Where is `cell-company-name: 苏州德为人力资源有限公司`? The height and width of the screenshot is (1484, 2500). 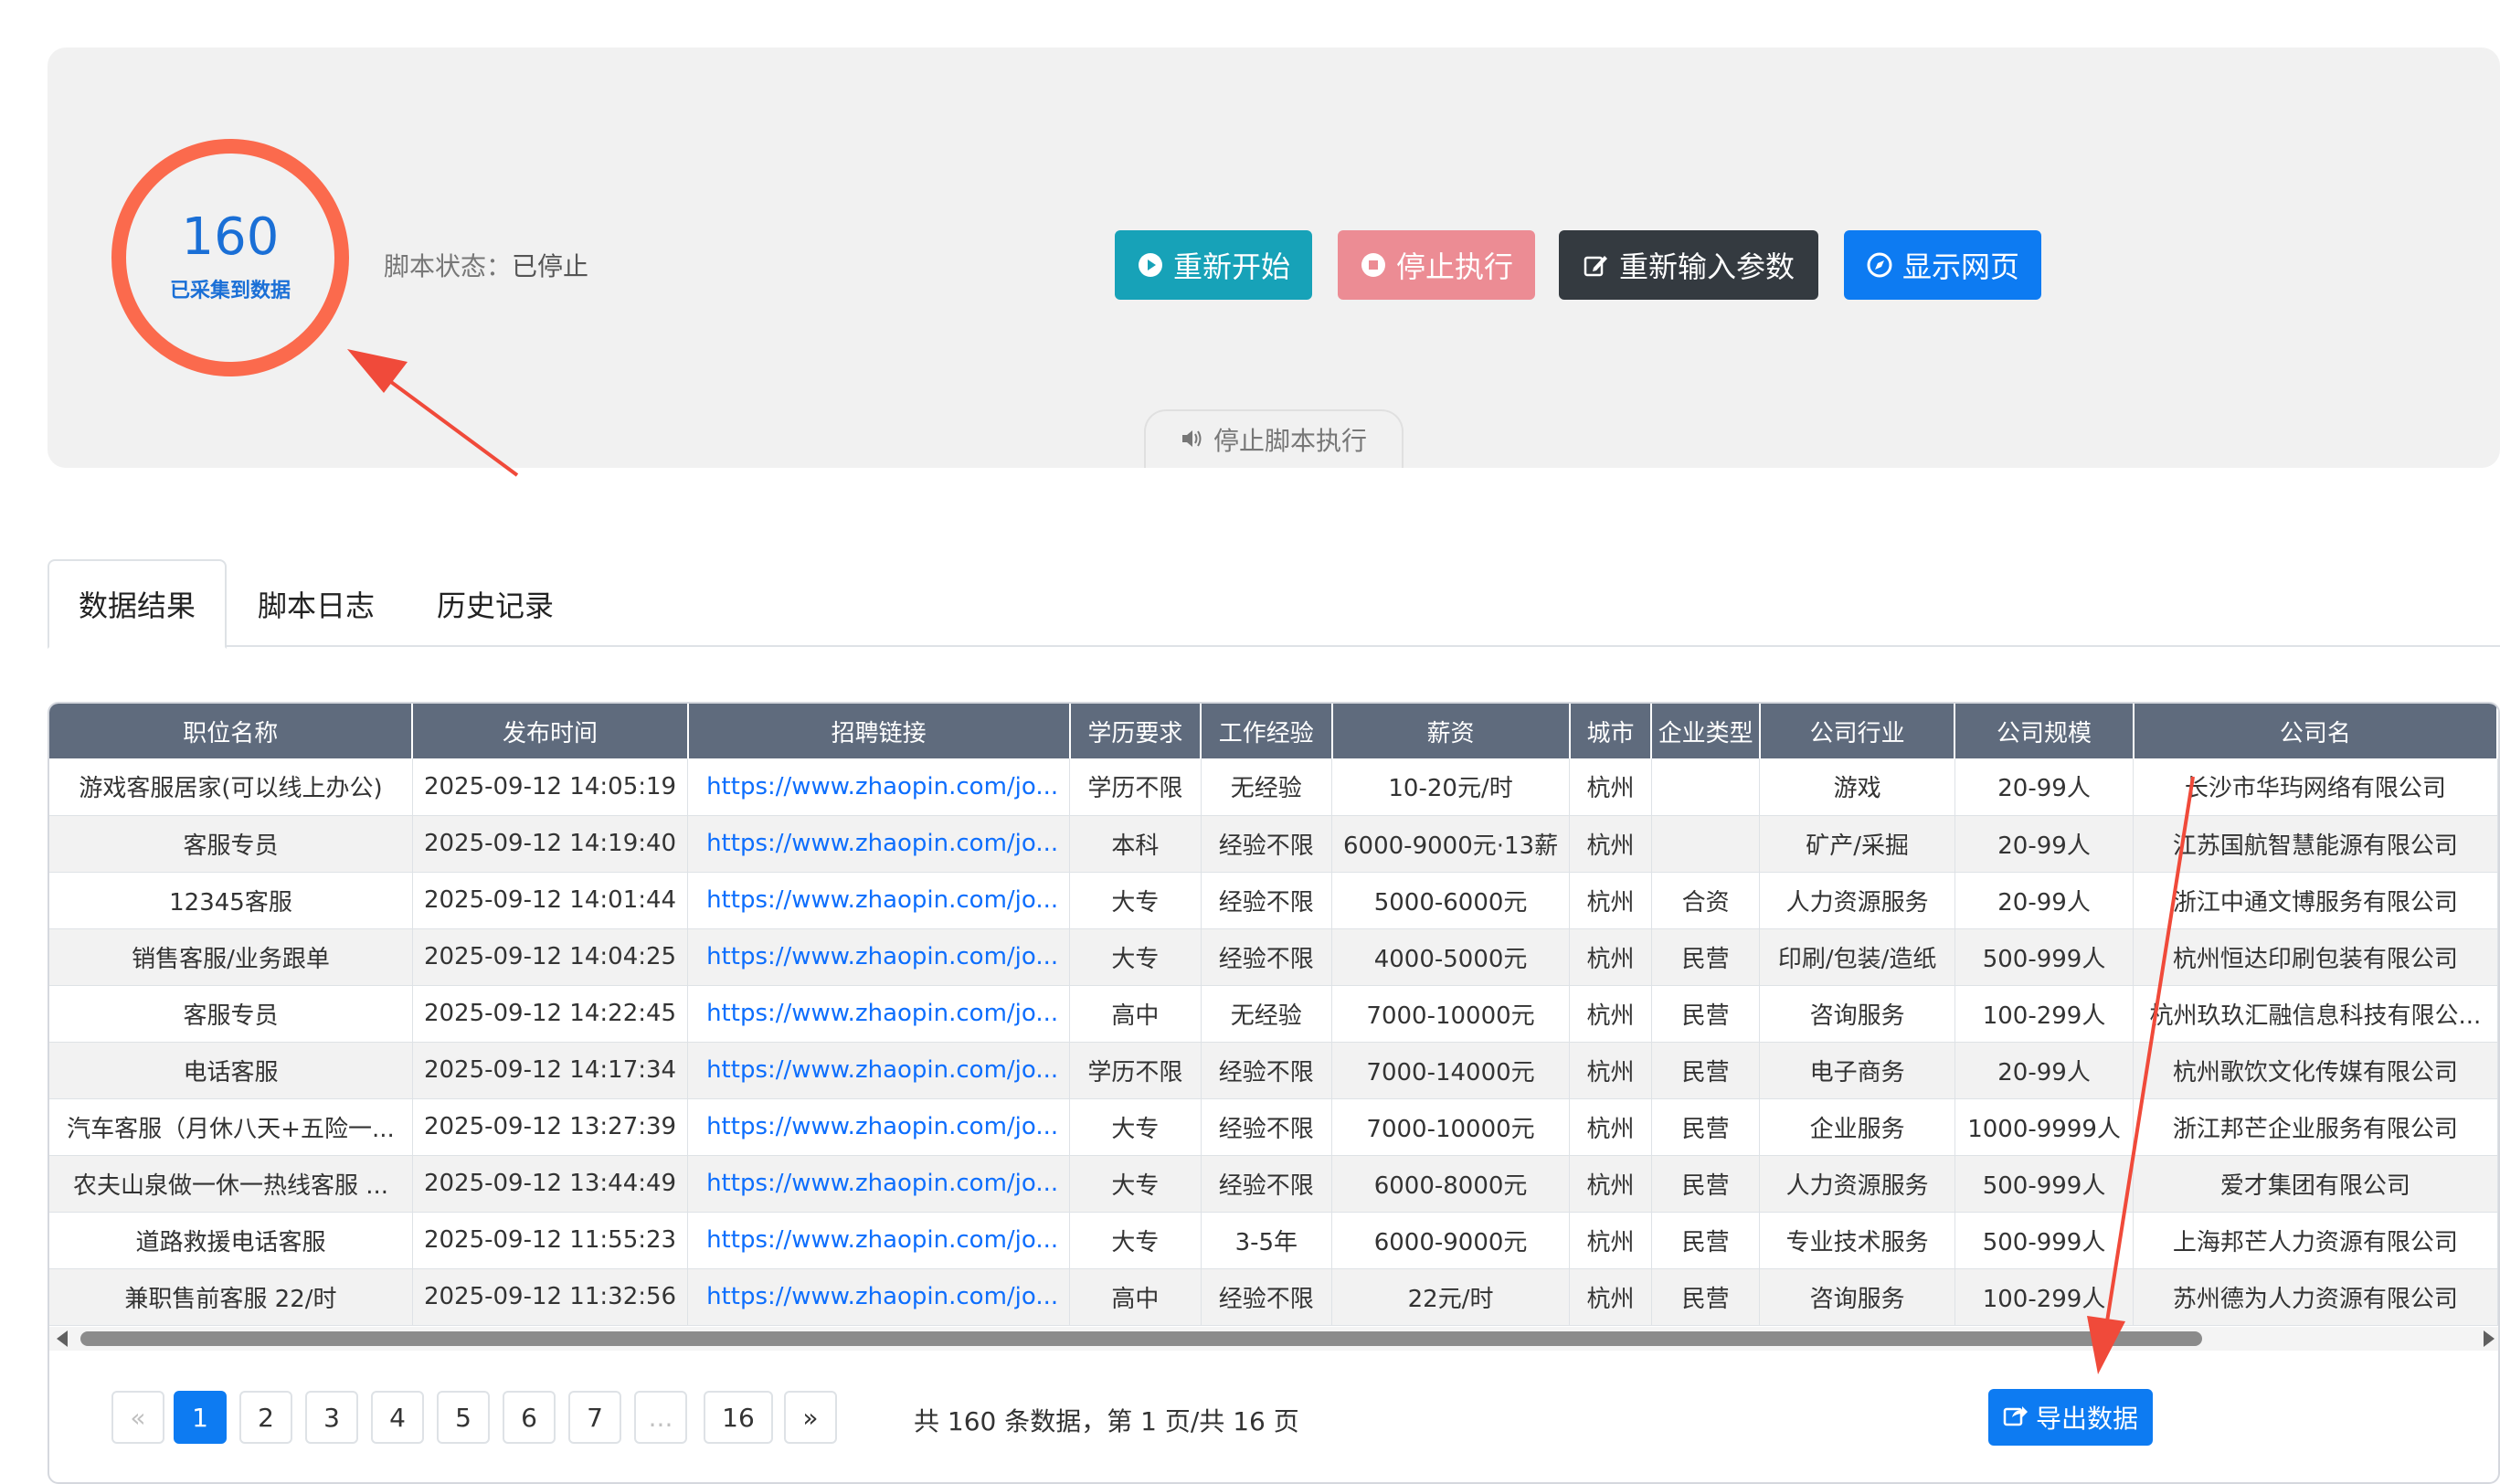 cell-company-name: 苏州德为人力资源有限公司 is located at coordinates (2315, 1297).